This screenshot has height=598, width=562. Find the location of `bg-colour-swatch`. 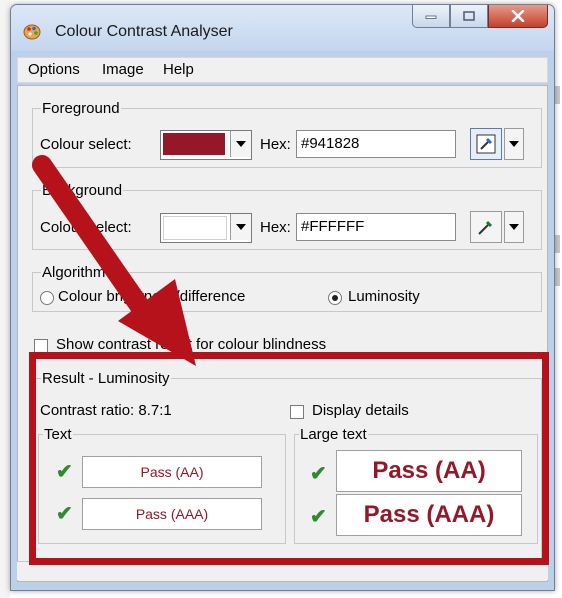

bg-colour-swatch is located at coordinates (195, 228).